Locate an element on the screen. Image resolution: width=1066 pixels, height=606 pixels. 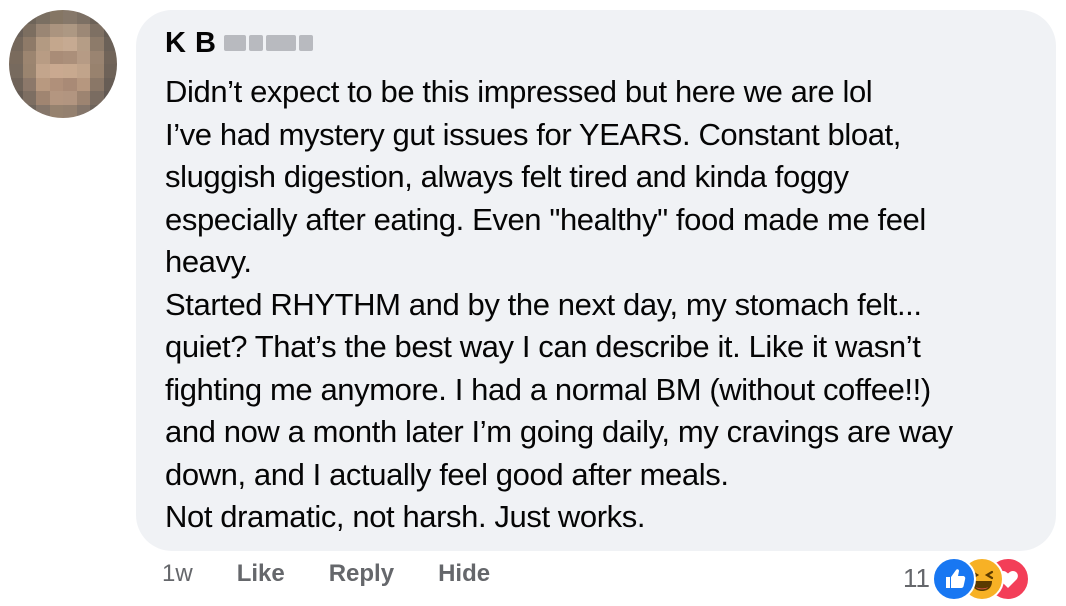
like-button: Like is located at coordinates (261, 574).